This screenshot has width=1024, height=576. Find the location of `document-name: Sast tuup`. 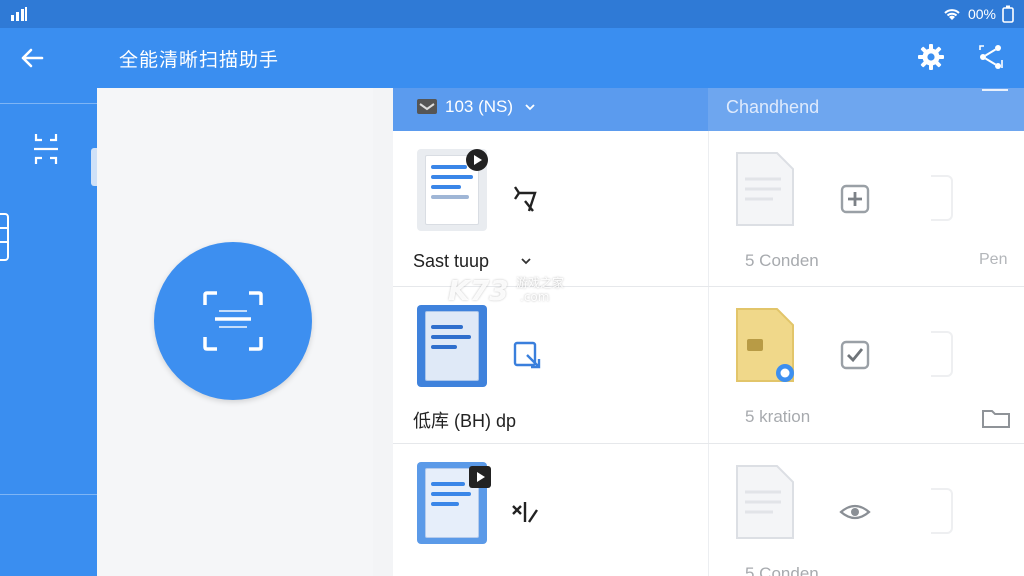

document-name: Sast tuup is located at coordinates (451, 261).